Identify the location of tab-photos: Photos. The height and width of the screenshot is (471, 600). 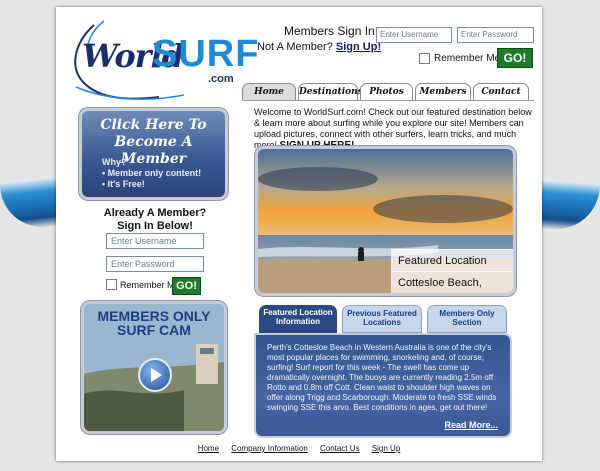
(386, 92).